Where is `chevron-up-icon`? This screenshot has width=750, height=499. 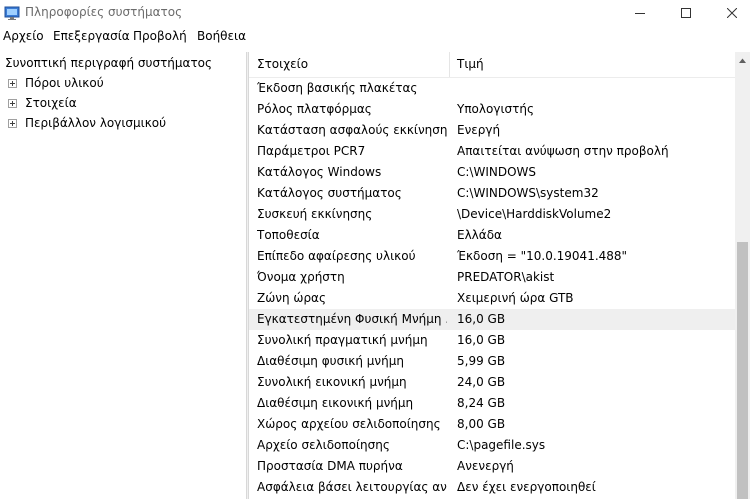 chevron-up-icon is located at coordinates (742, 60).